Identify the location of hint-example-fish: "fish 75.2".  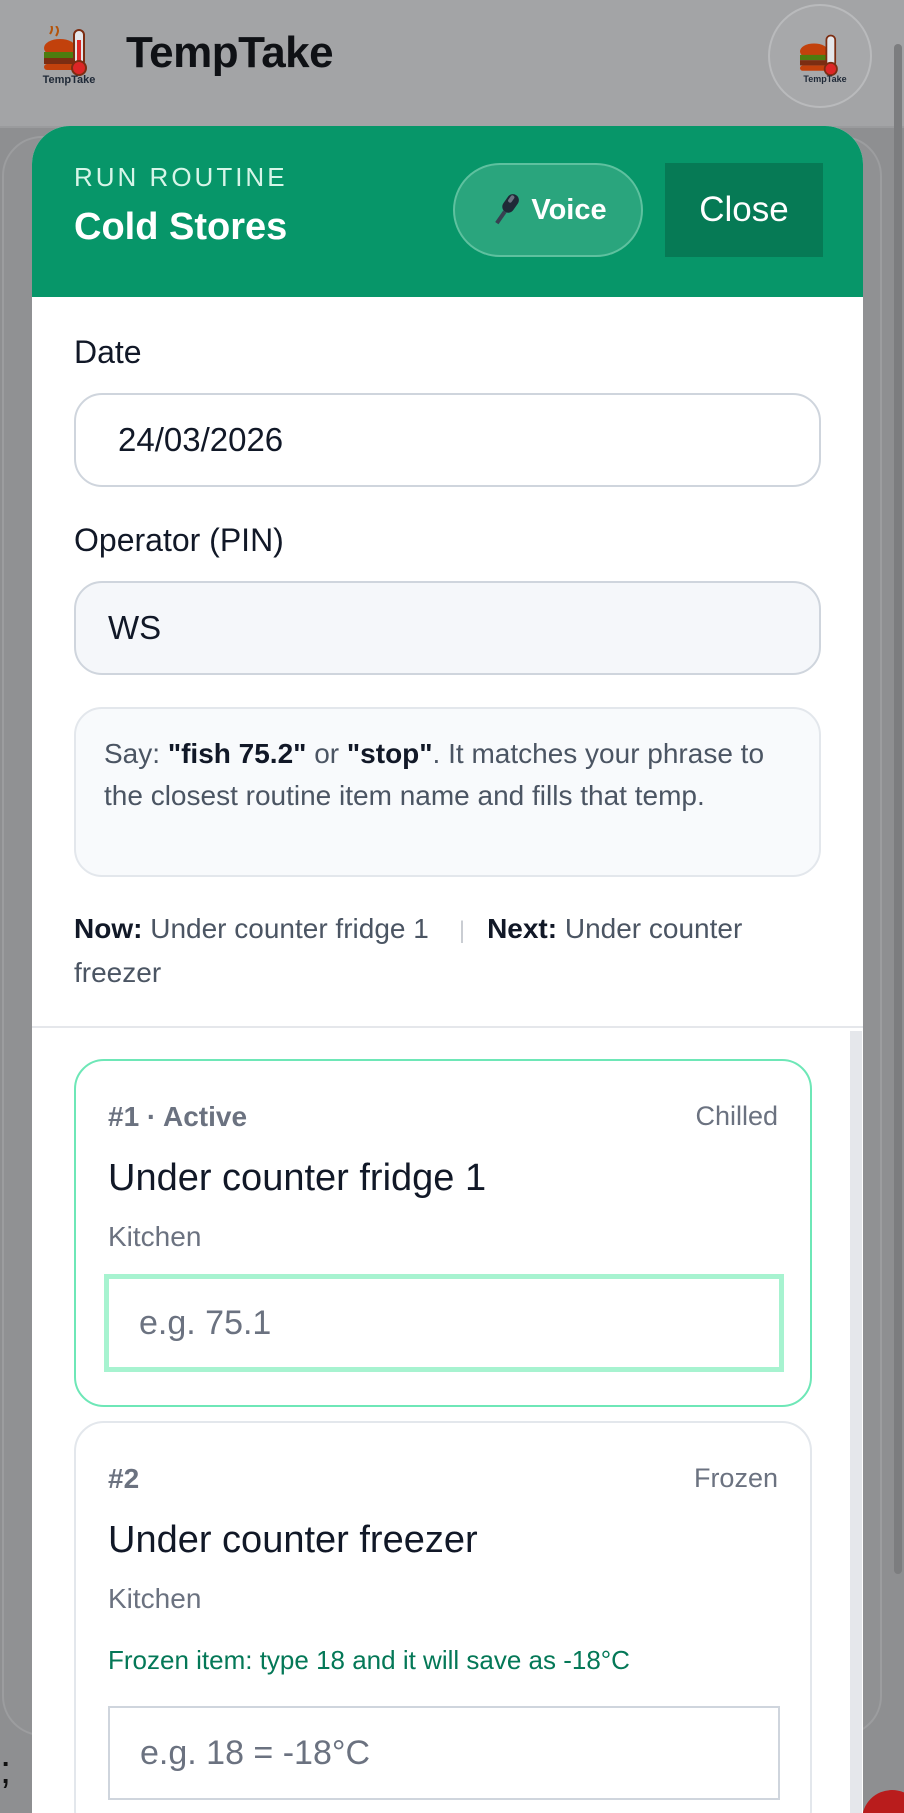
(237, 753).